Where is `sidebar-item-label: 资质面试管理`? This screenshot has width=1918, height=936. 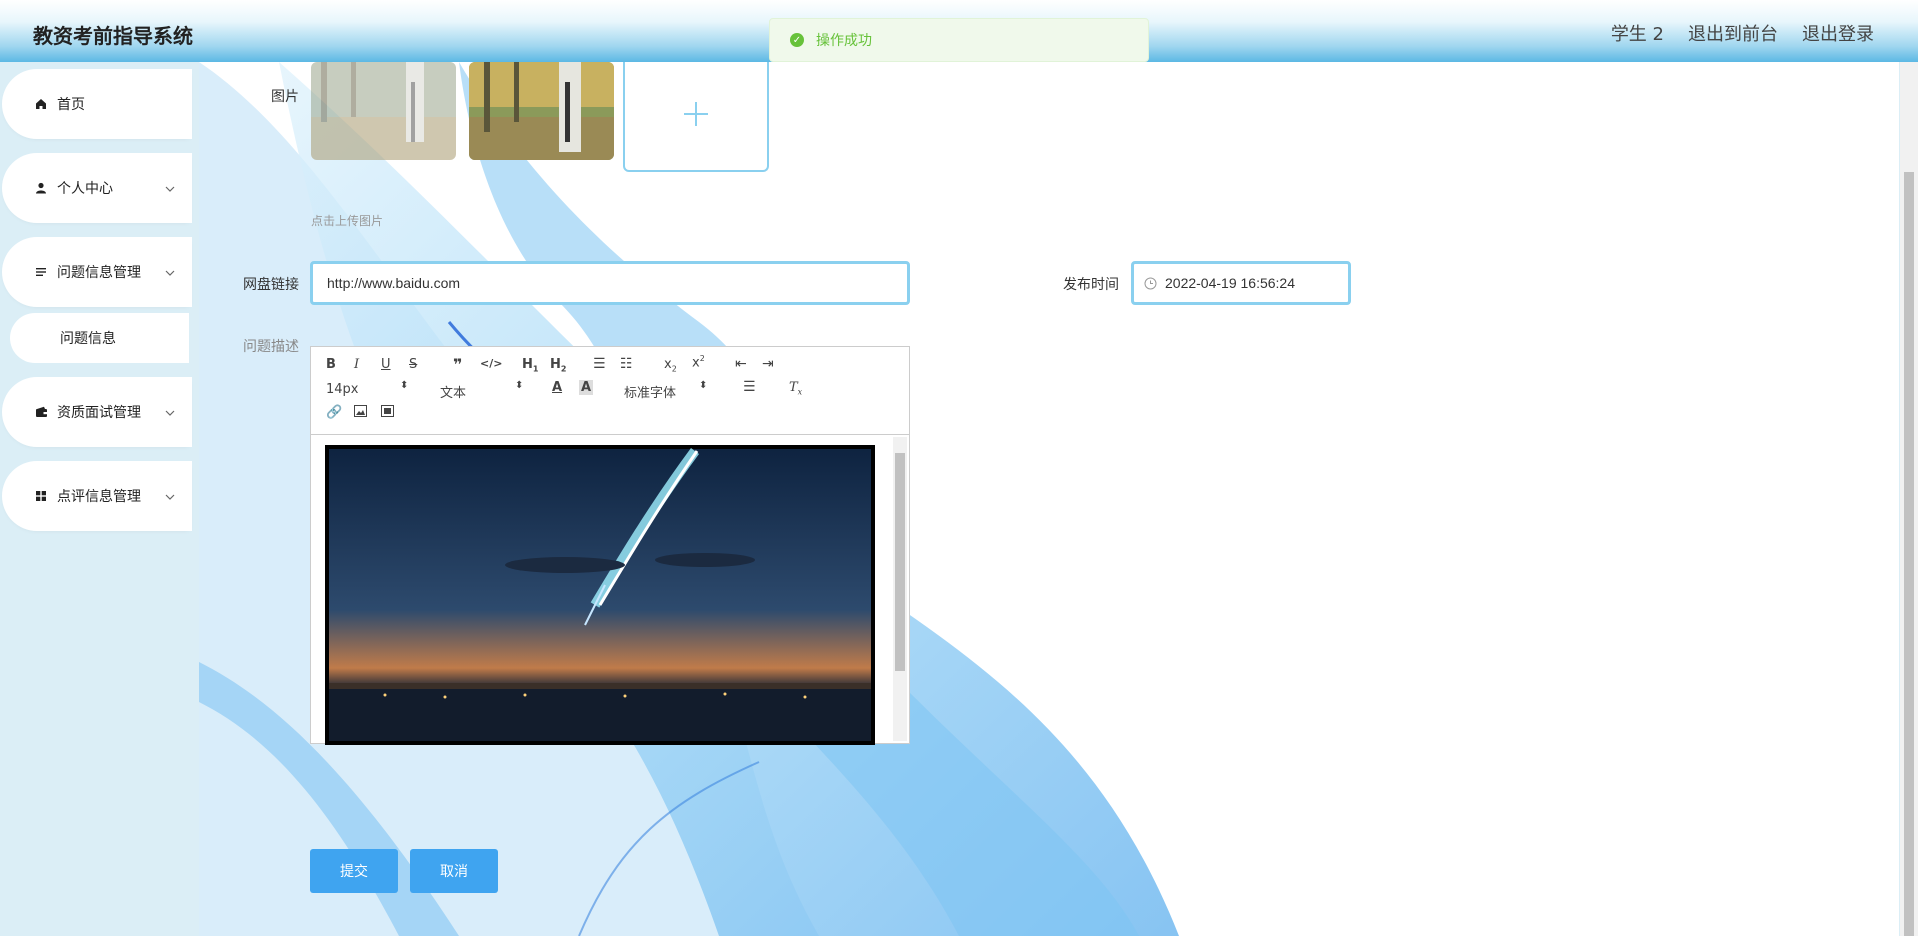
sidebar-item-label: 资质面试管理 is located at coordinates (99, 413).